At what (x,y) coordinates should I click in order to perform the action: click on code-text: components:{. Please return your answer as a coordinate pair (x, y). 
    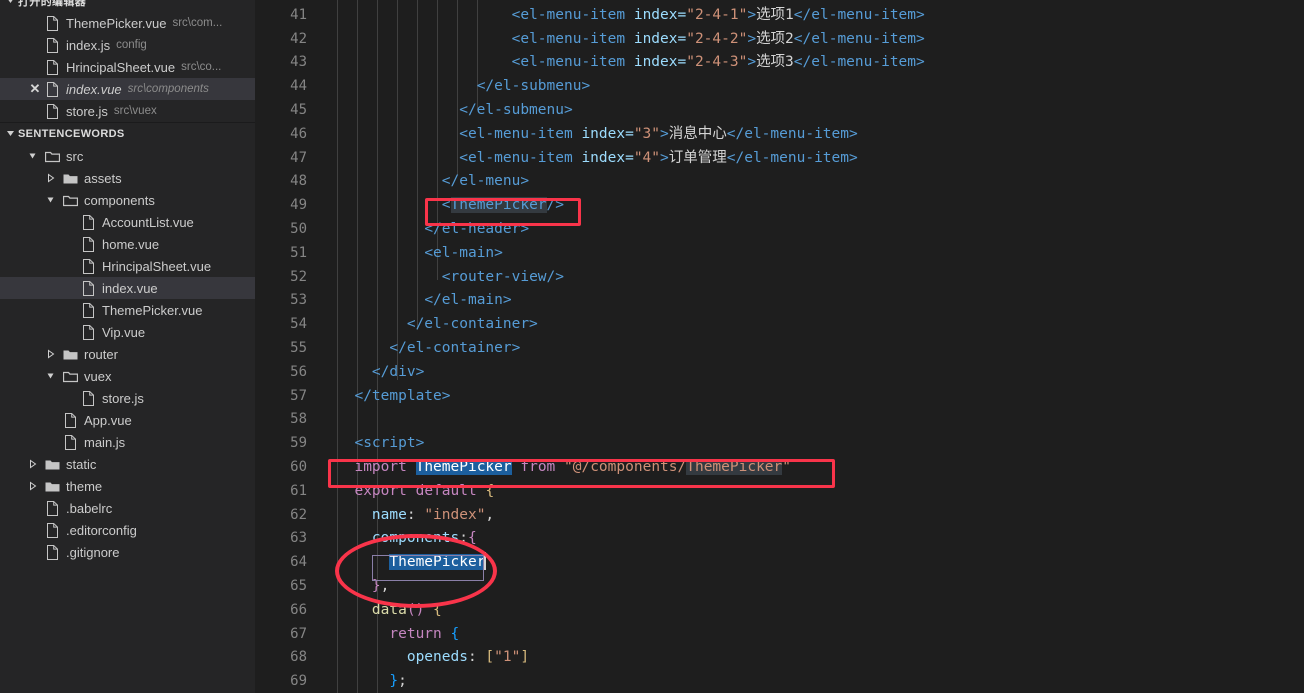
    Looking at the image, I should click on (407, 539).